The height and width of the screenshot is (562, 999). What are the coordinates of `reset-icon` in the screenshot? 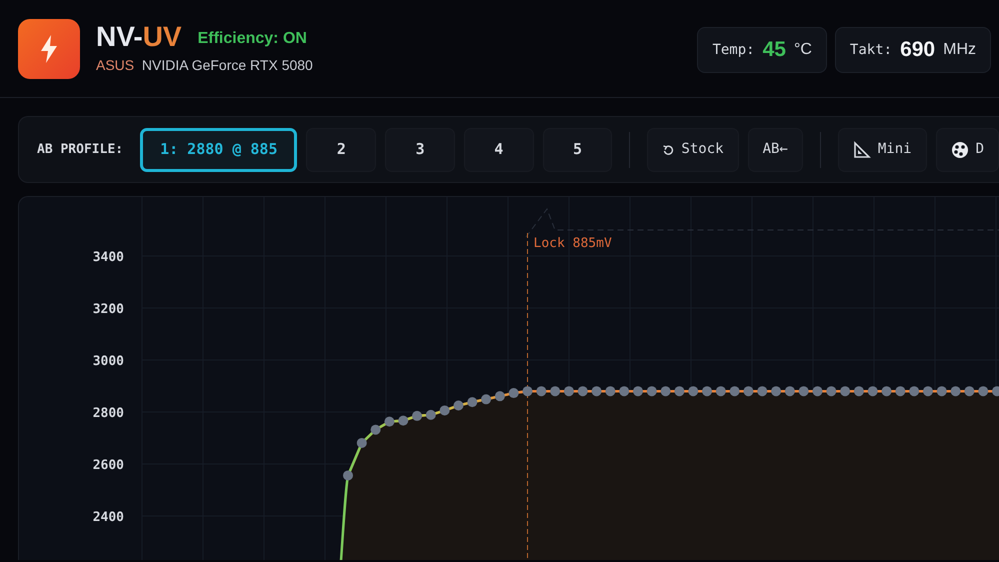 It's located at (668, 150).